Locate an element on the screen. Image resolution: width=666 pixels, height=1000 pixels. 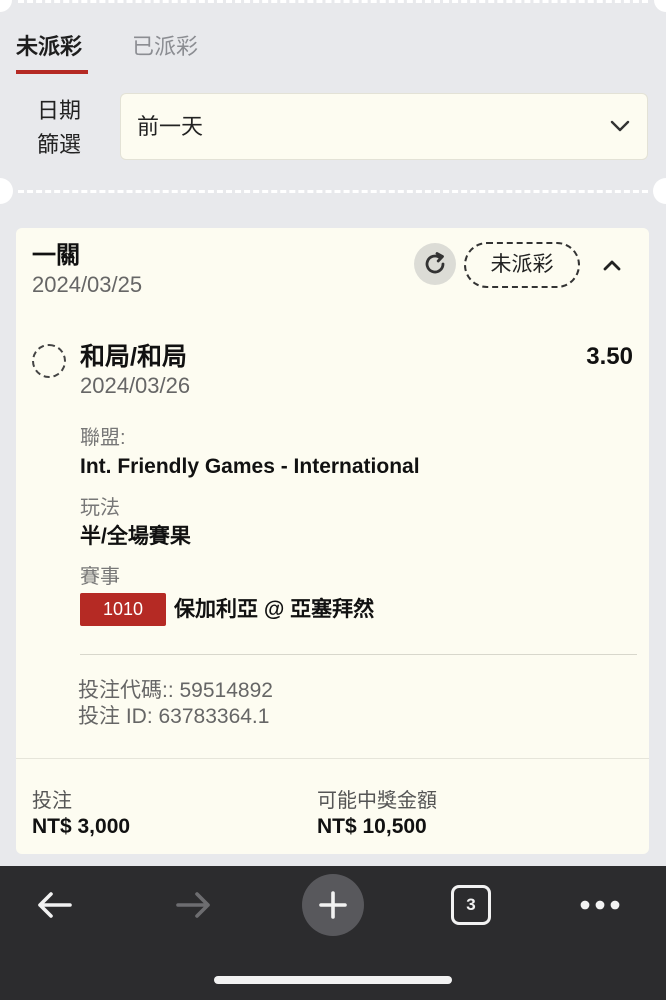
more-button is located at coordinates (600, 905).